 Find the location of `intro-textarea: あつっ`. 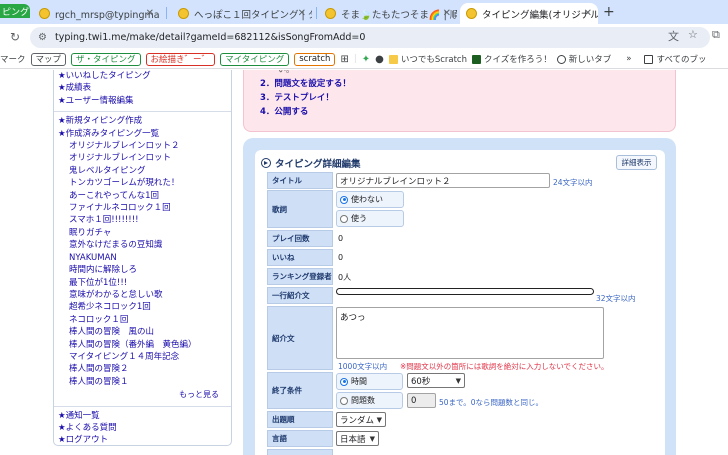

intro-textarea: あつっ is located at coordinates (470, 333).